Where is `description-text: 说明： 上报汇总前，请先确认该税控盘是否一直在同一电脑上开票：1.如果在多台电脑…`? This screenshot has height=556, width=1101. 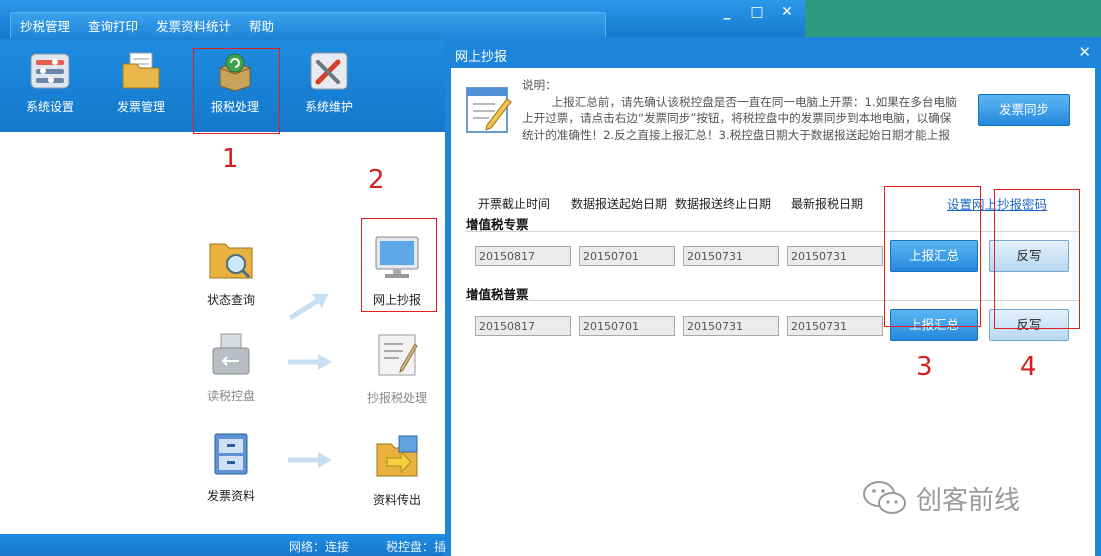 description-text: 说明： 上报汇总前，请先确认该税控盘是否一直在同一电脑上开票：1.如果在多台电脑… is located at coordinates (747, 110).